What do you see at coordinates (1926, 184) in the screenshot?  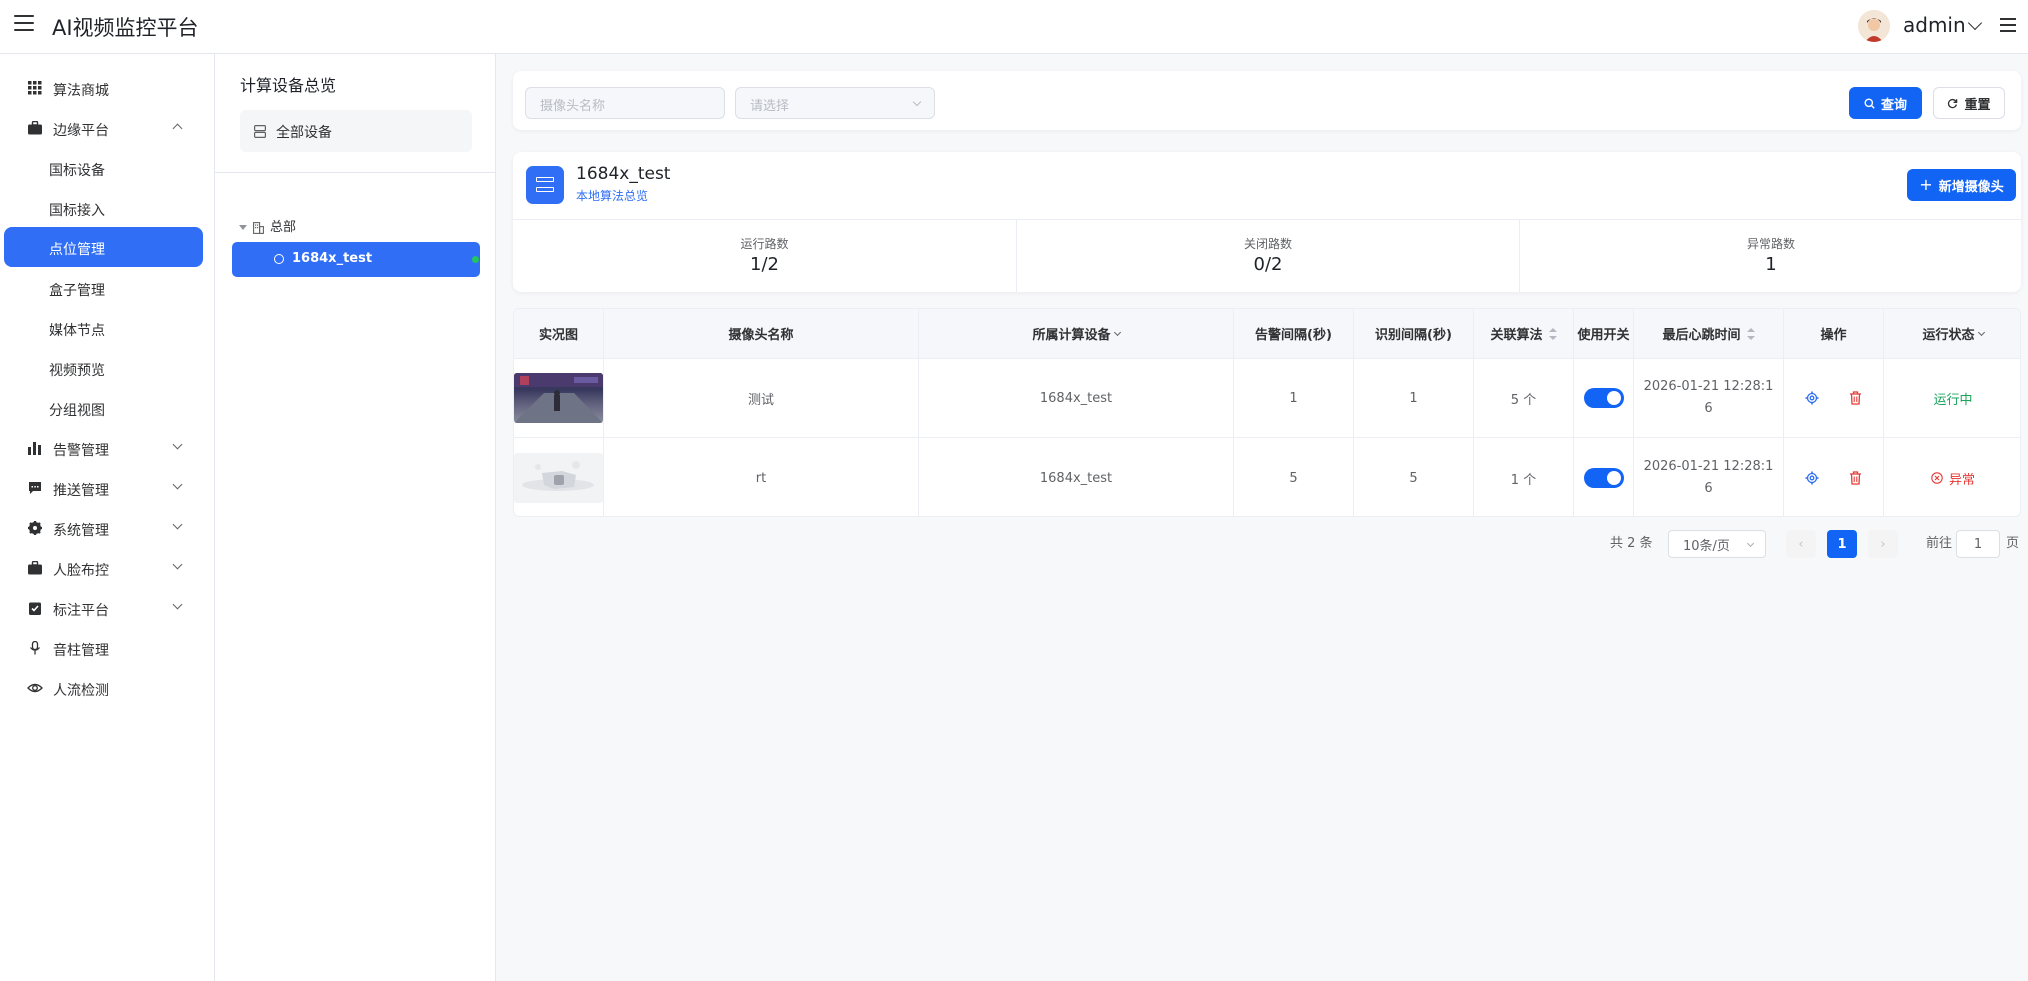 I see `plus-icon: +` at bounding box center [1926, 184].